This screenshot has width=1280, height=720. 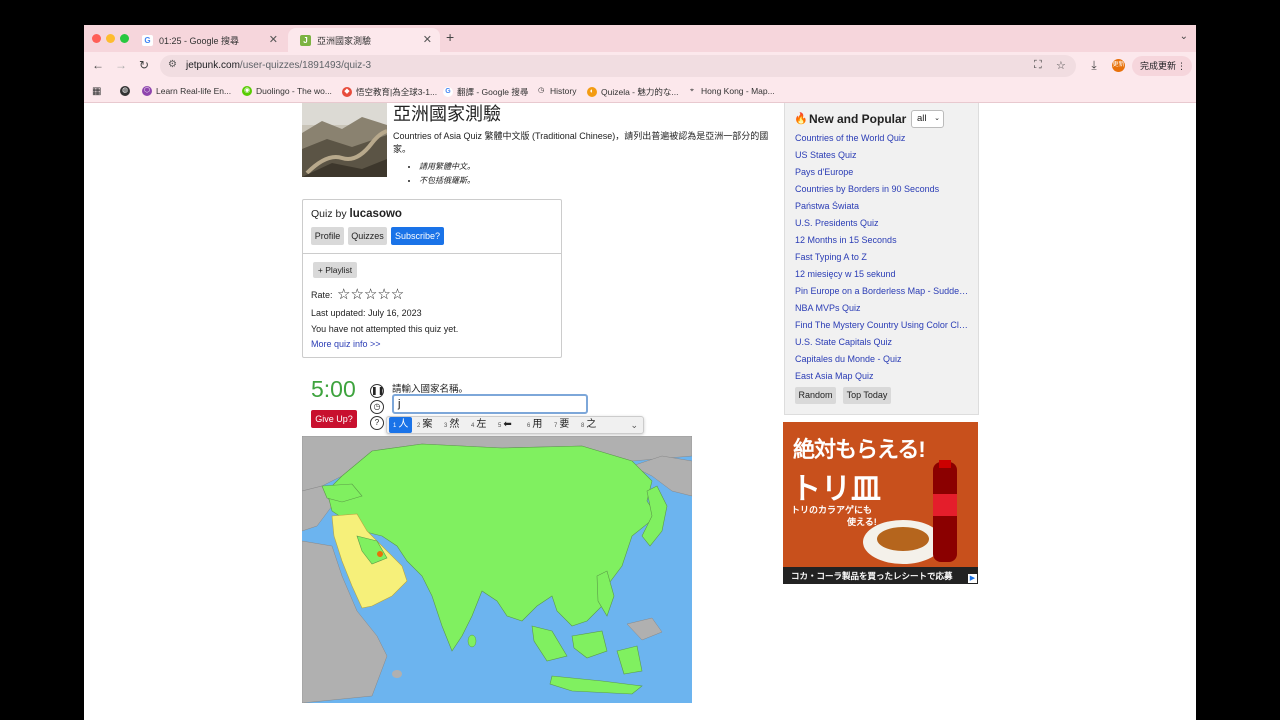 I want to click on quizzes-button: Quizzes, so click(x=367, y=236).